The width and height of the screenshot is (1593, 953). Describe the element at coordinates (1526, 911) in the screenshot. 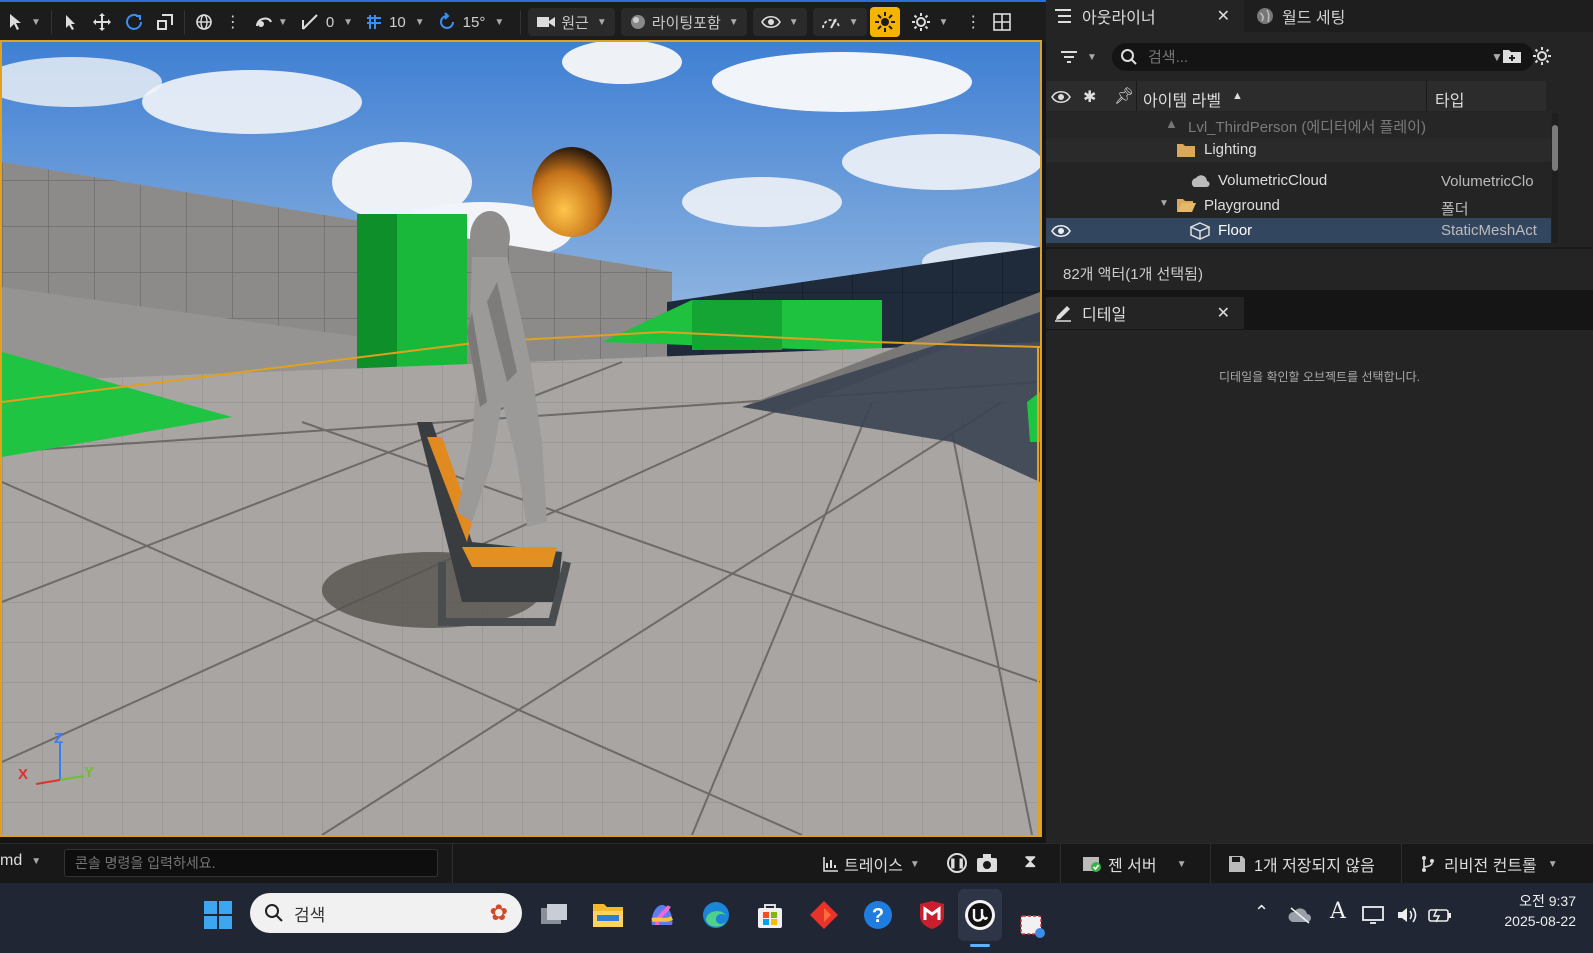

I see `clock: 오전 9:37 2025-08-22` at that location.